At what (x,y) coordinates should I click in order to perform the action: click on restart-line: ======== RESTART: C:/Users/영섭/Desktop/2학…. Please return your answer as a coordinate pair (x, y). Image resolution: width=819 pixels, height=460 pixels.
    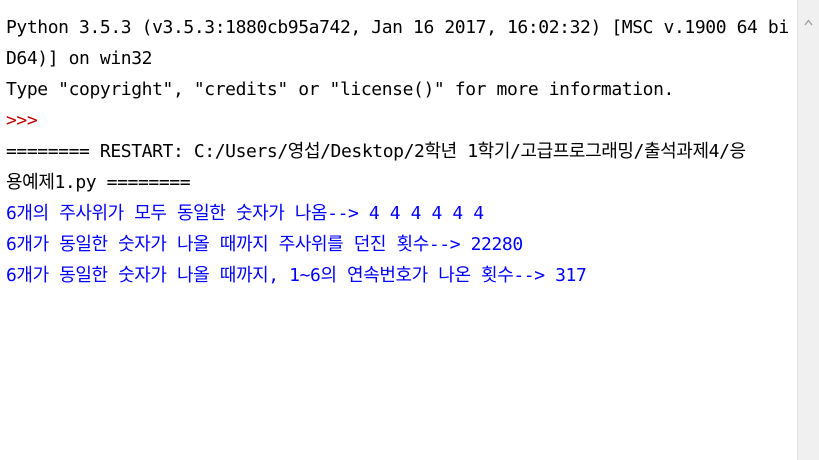
    Looking at the image, I should click on (376, 151).